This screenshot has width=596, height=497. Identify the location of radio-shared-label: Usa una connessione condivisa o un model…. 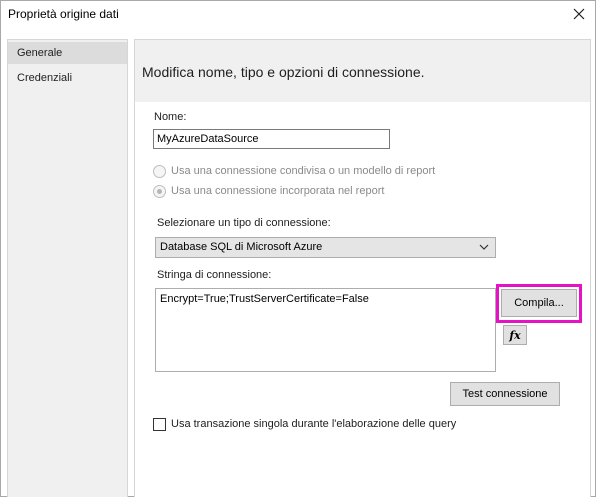
(303, 171).